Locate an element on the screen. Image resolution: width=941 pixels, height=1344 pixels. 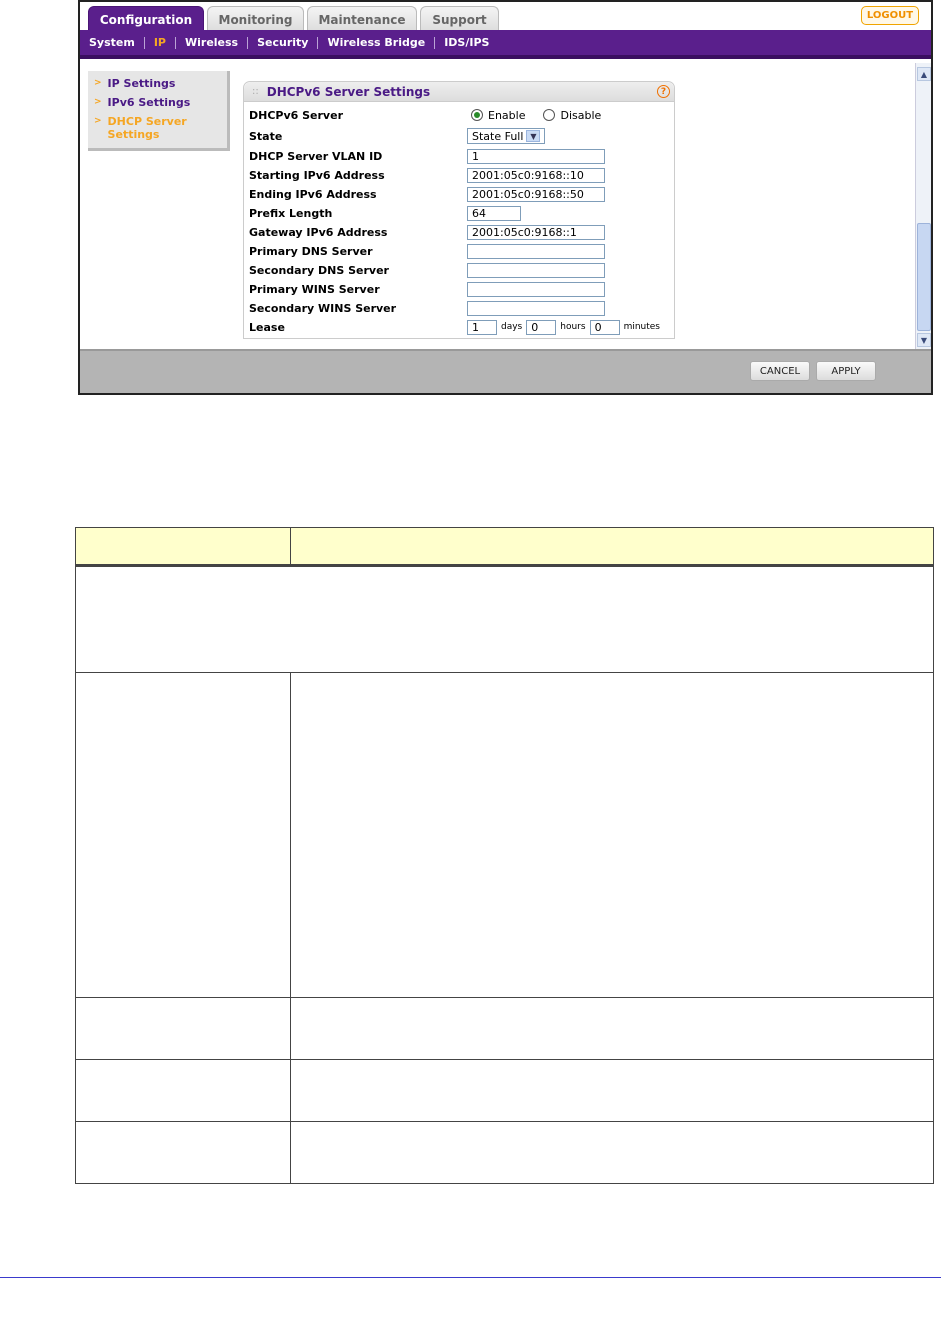
field-end-address: Ending IPv6 Address 2001:05c0:9168::50 is located at coordinates (459, 194).